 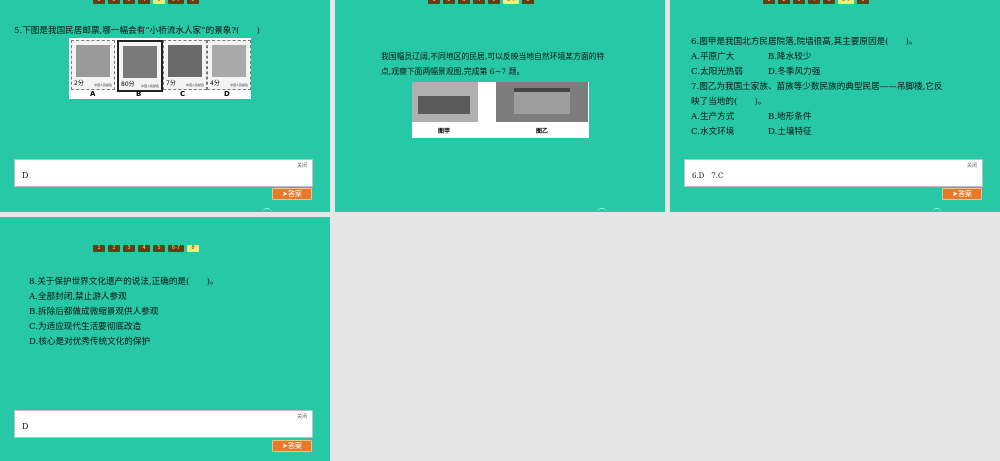 What do you see at coordinates (140, 62) in the screenshot?
I see `stamp-b-image` at bounding box center [140, 62].